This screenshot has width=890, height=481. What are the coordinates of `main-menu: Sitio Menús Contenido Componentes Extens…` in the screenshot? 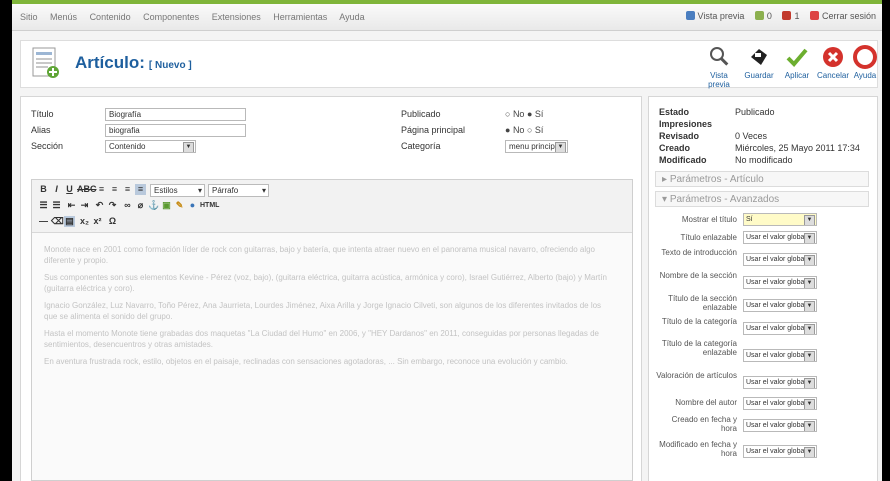 It's located at (197, 17).